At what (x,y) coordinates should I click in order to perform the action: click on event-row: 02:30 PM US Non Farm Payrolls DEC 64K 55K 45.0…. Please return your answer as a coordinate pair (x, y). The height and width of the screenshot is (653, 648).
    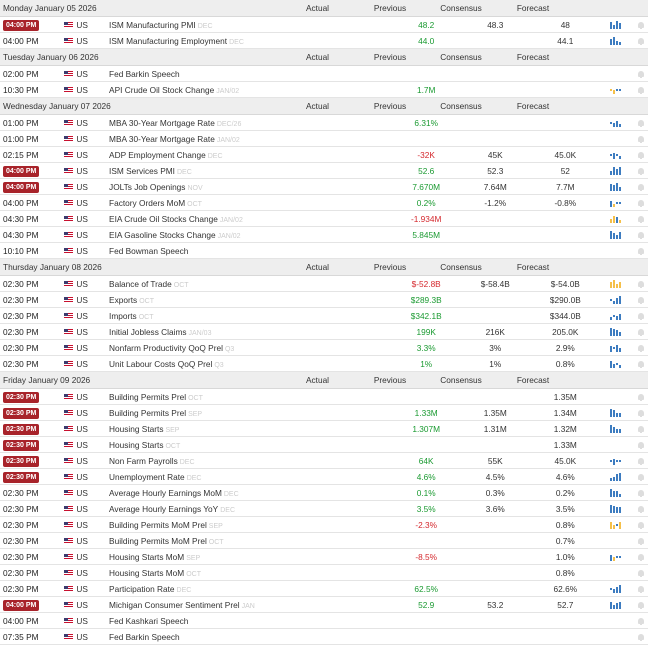
    Looking at the image, I should click on (324, 461).